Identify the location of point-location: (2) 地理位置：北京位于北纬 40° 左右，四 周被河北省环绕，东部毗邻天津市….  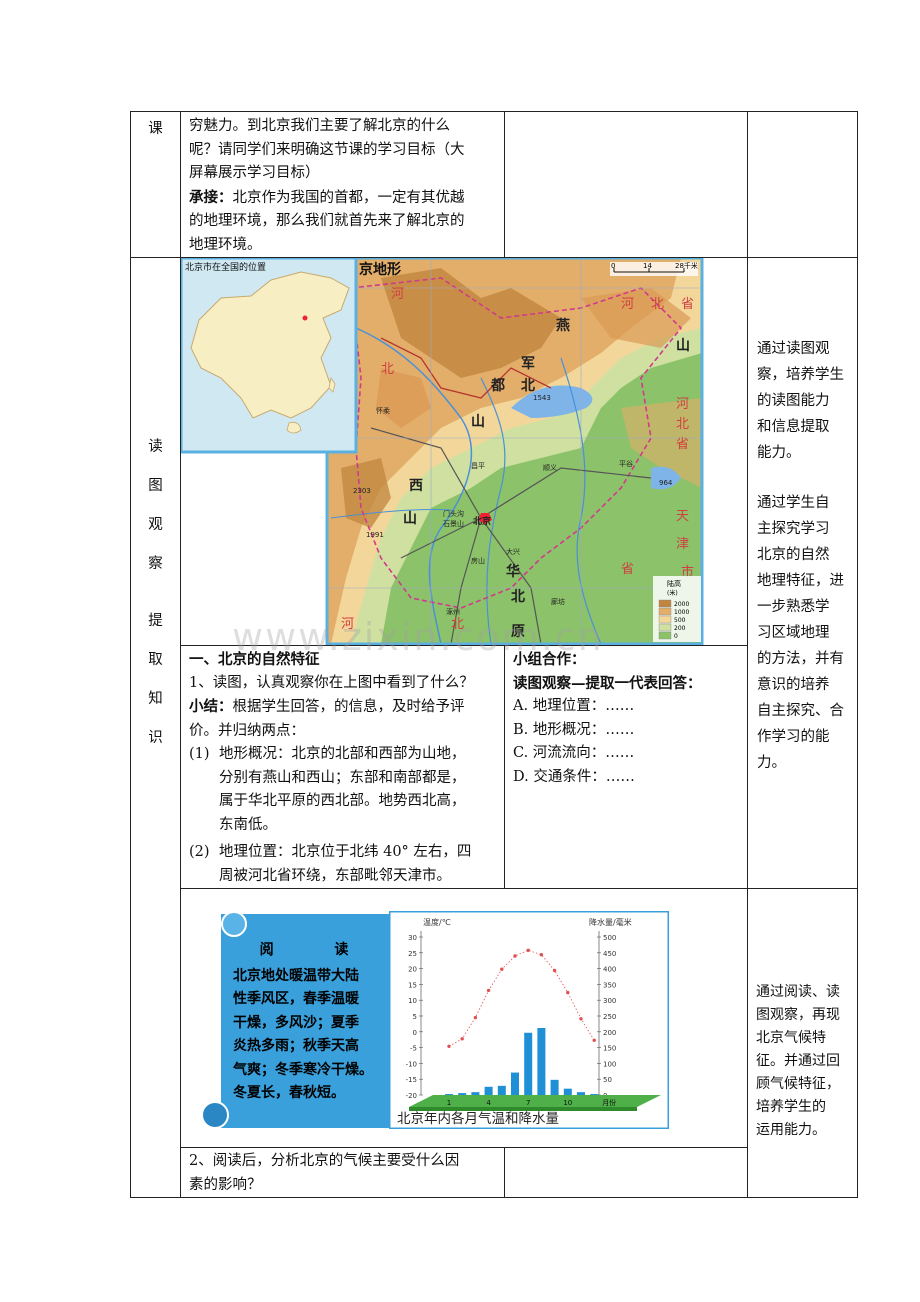
(343, 864).